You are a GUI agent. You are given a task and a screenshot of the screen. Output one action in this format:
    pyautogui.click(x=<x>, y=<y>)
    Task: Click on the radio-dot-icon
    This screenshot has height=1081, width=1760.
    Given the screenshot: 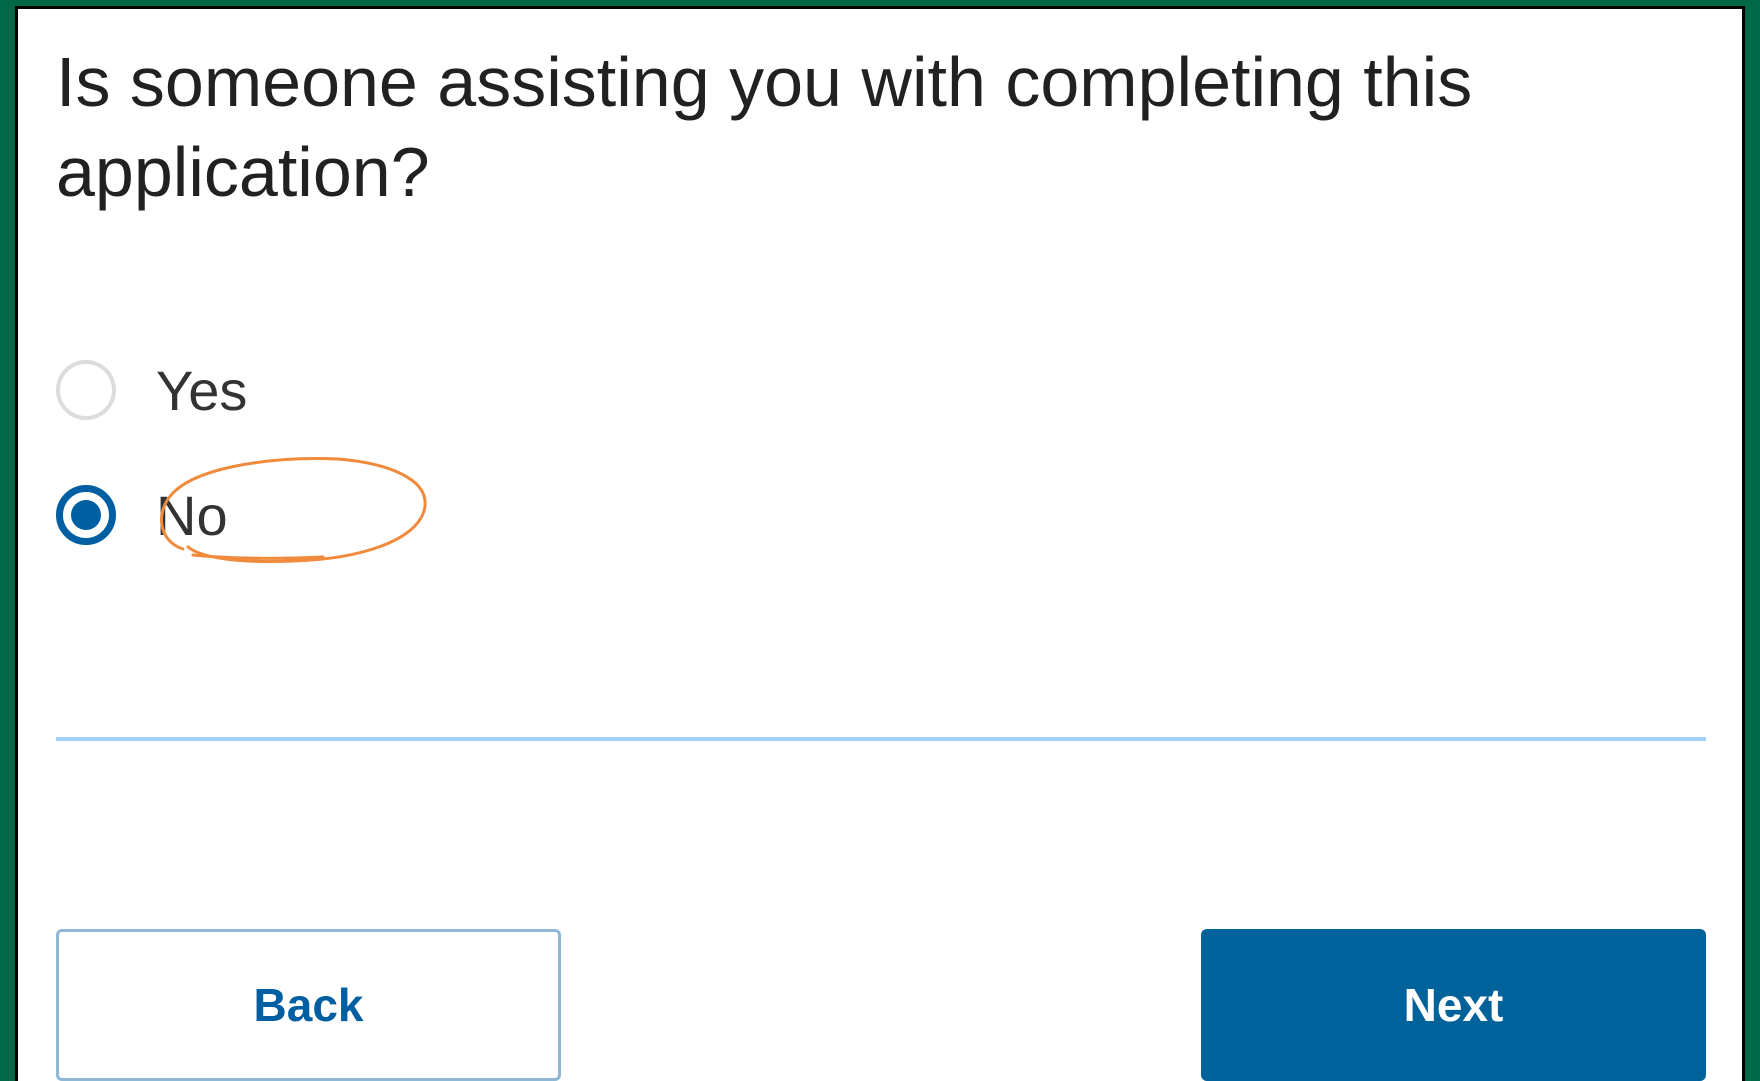 What is the action you would take?
    pyautogui.click(x=86, y=515)
    